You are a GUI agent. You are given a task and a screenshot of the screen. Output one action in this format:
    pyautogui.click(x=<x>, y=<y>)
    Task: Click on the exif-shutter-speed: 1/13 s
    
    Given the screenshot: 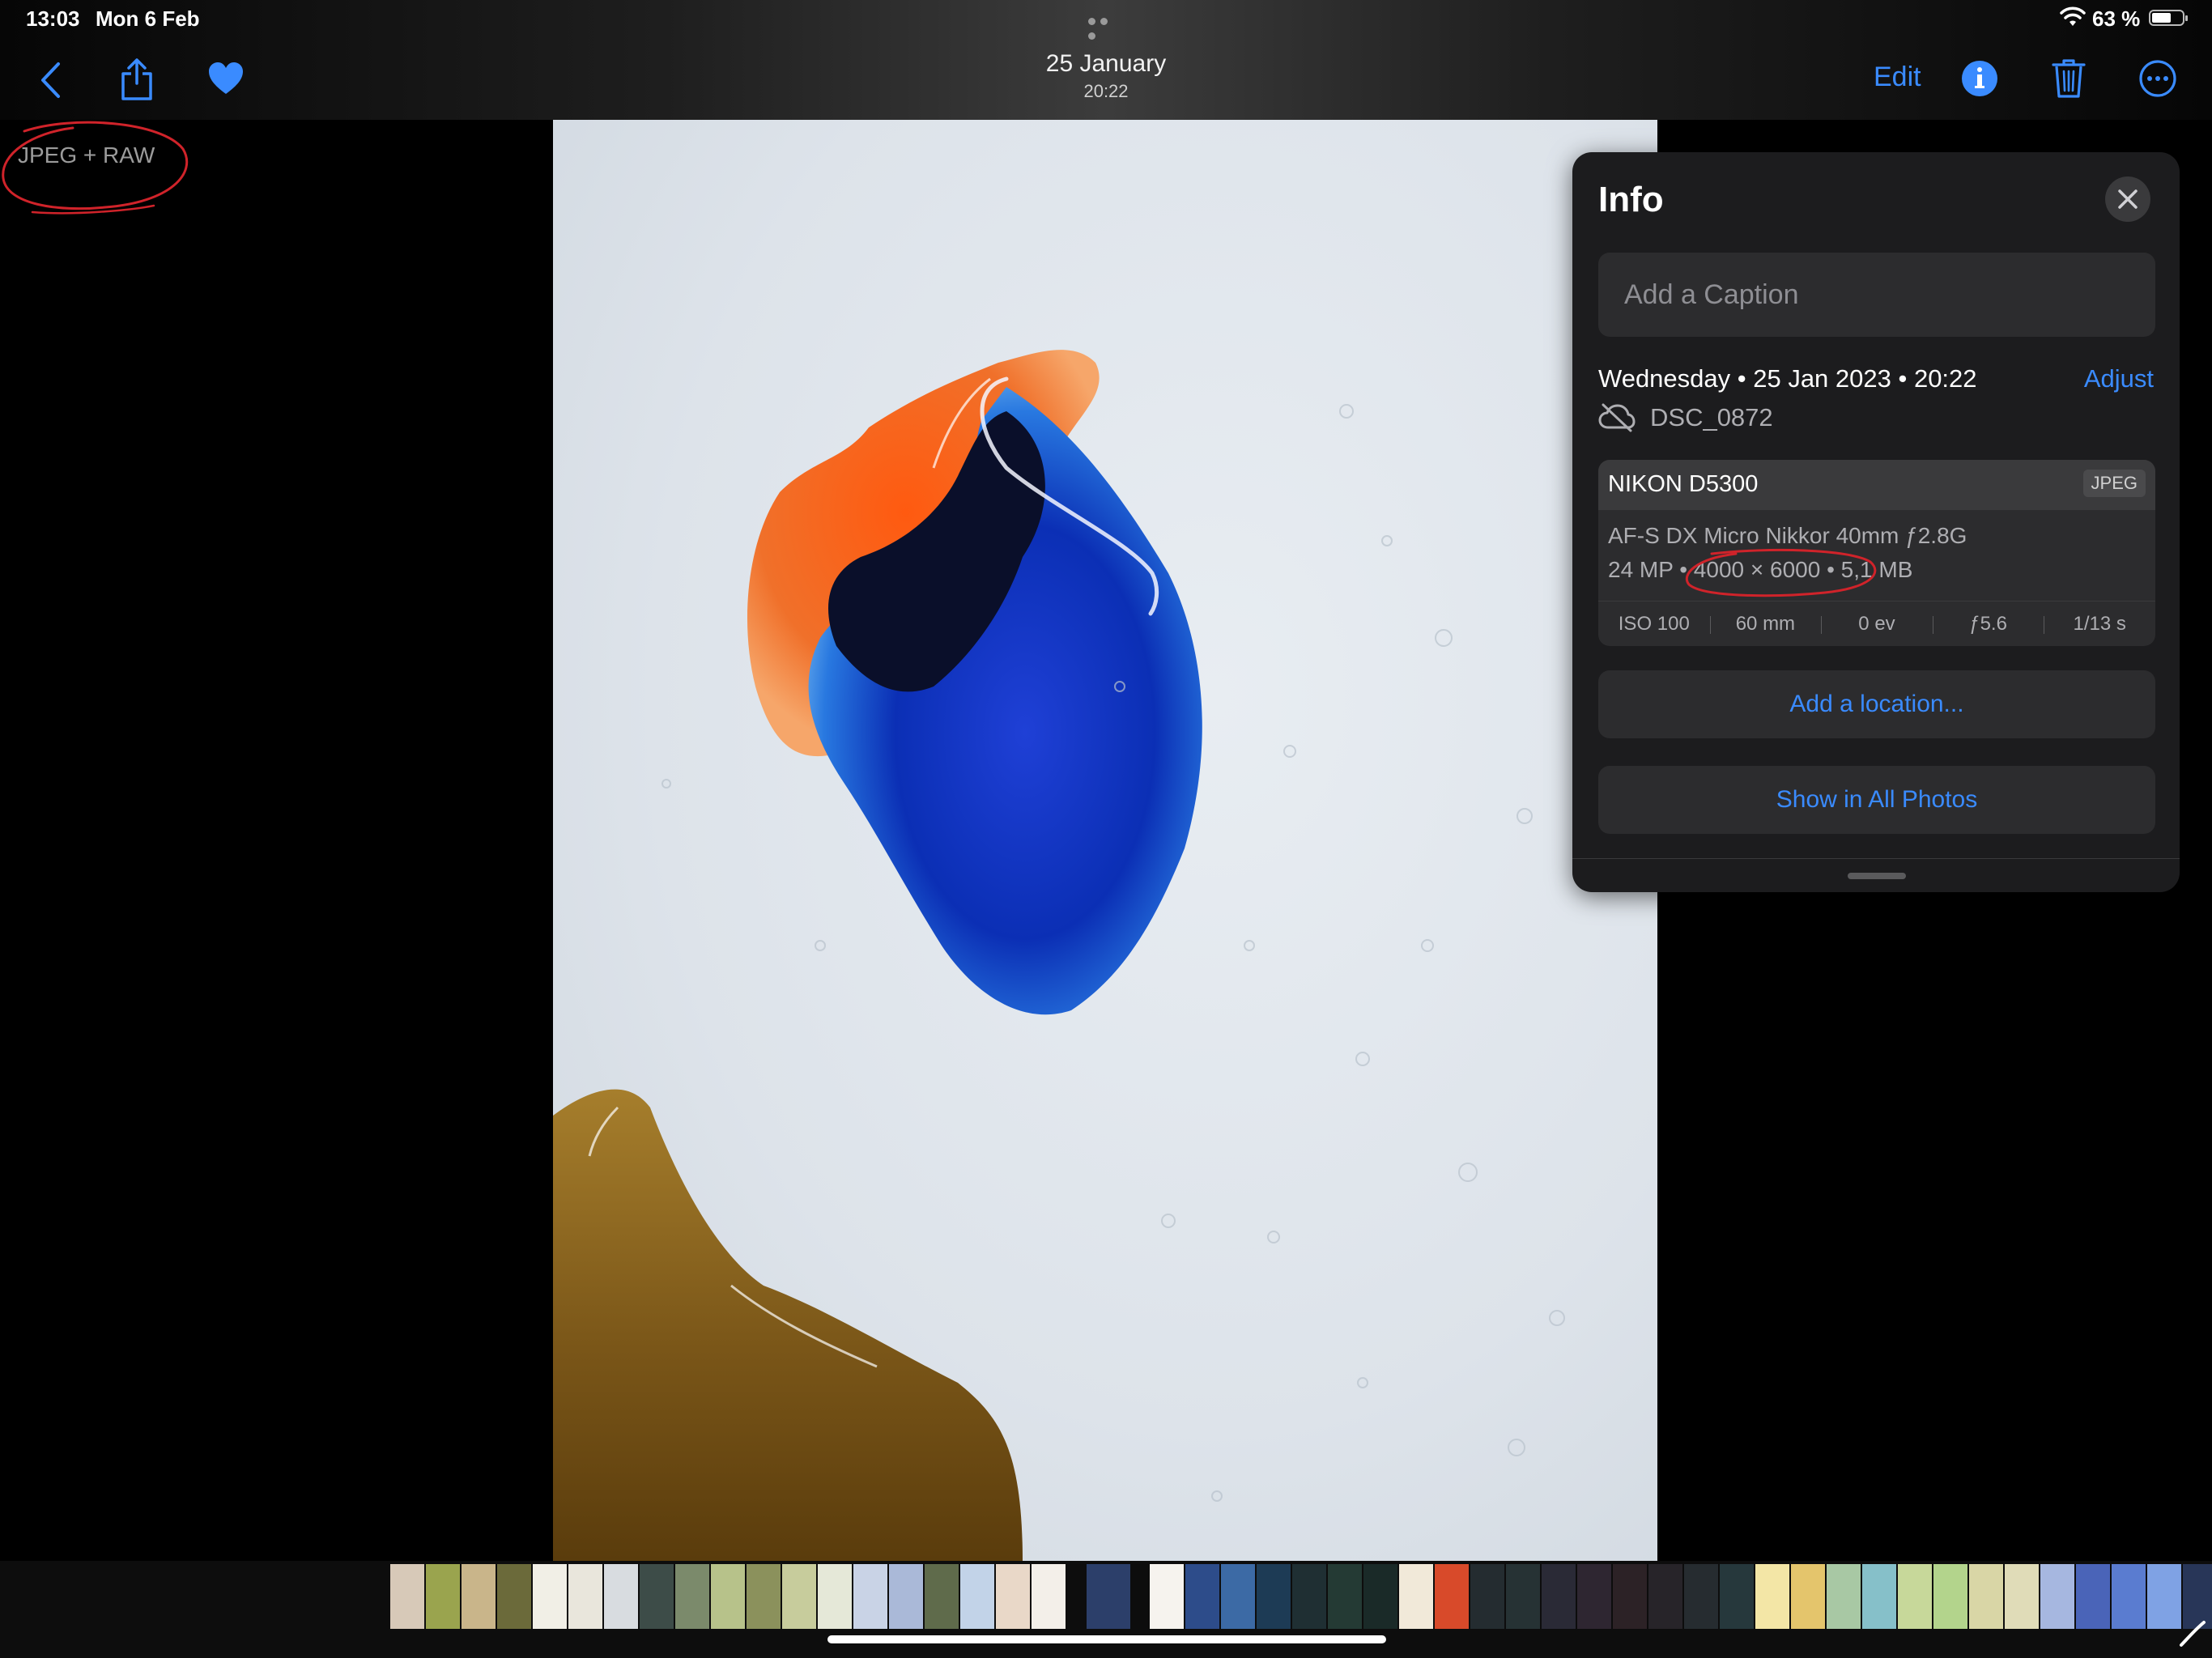 What is the action you would take?
    pyautogui.click(x=2099, y=624)
    